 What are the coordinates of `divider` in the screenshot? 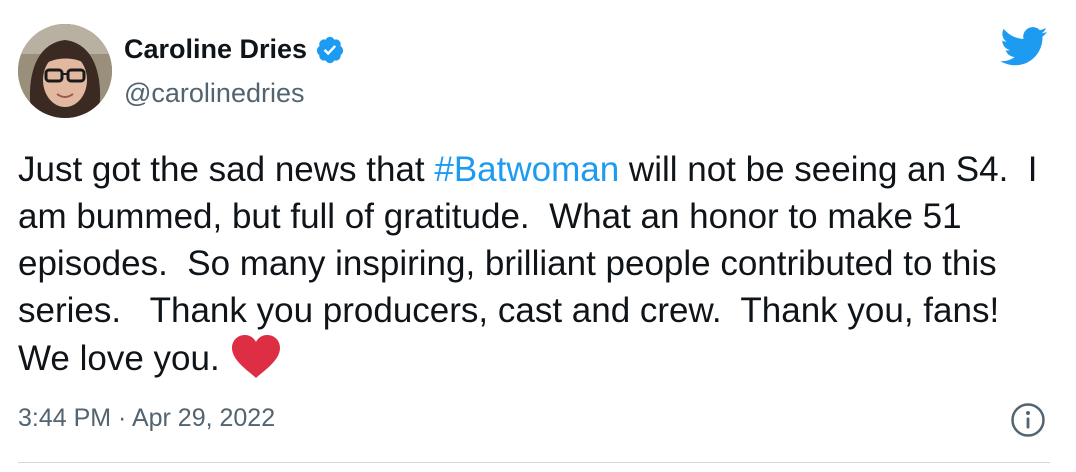 It's located at (534, 462).